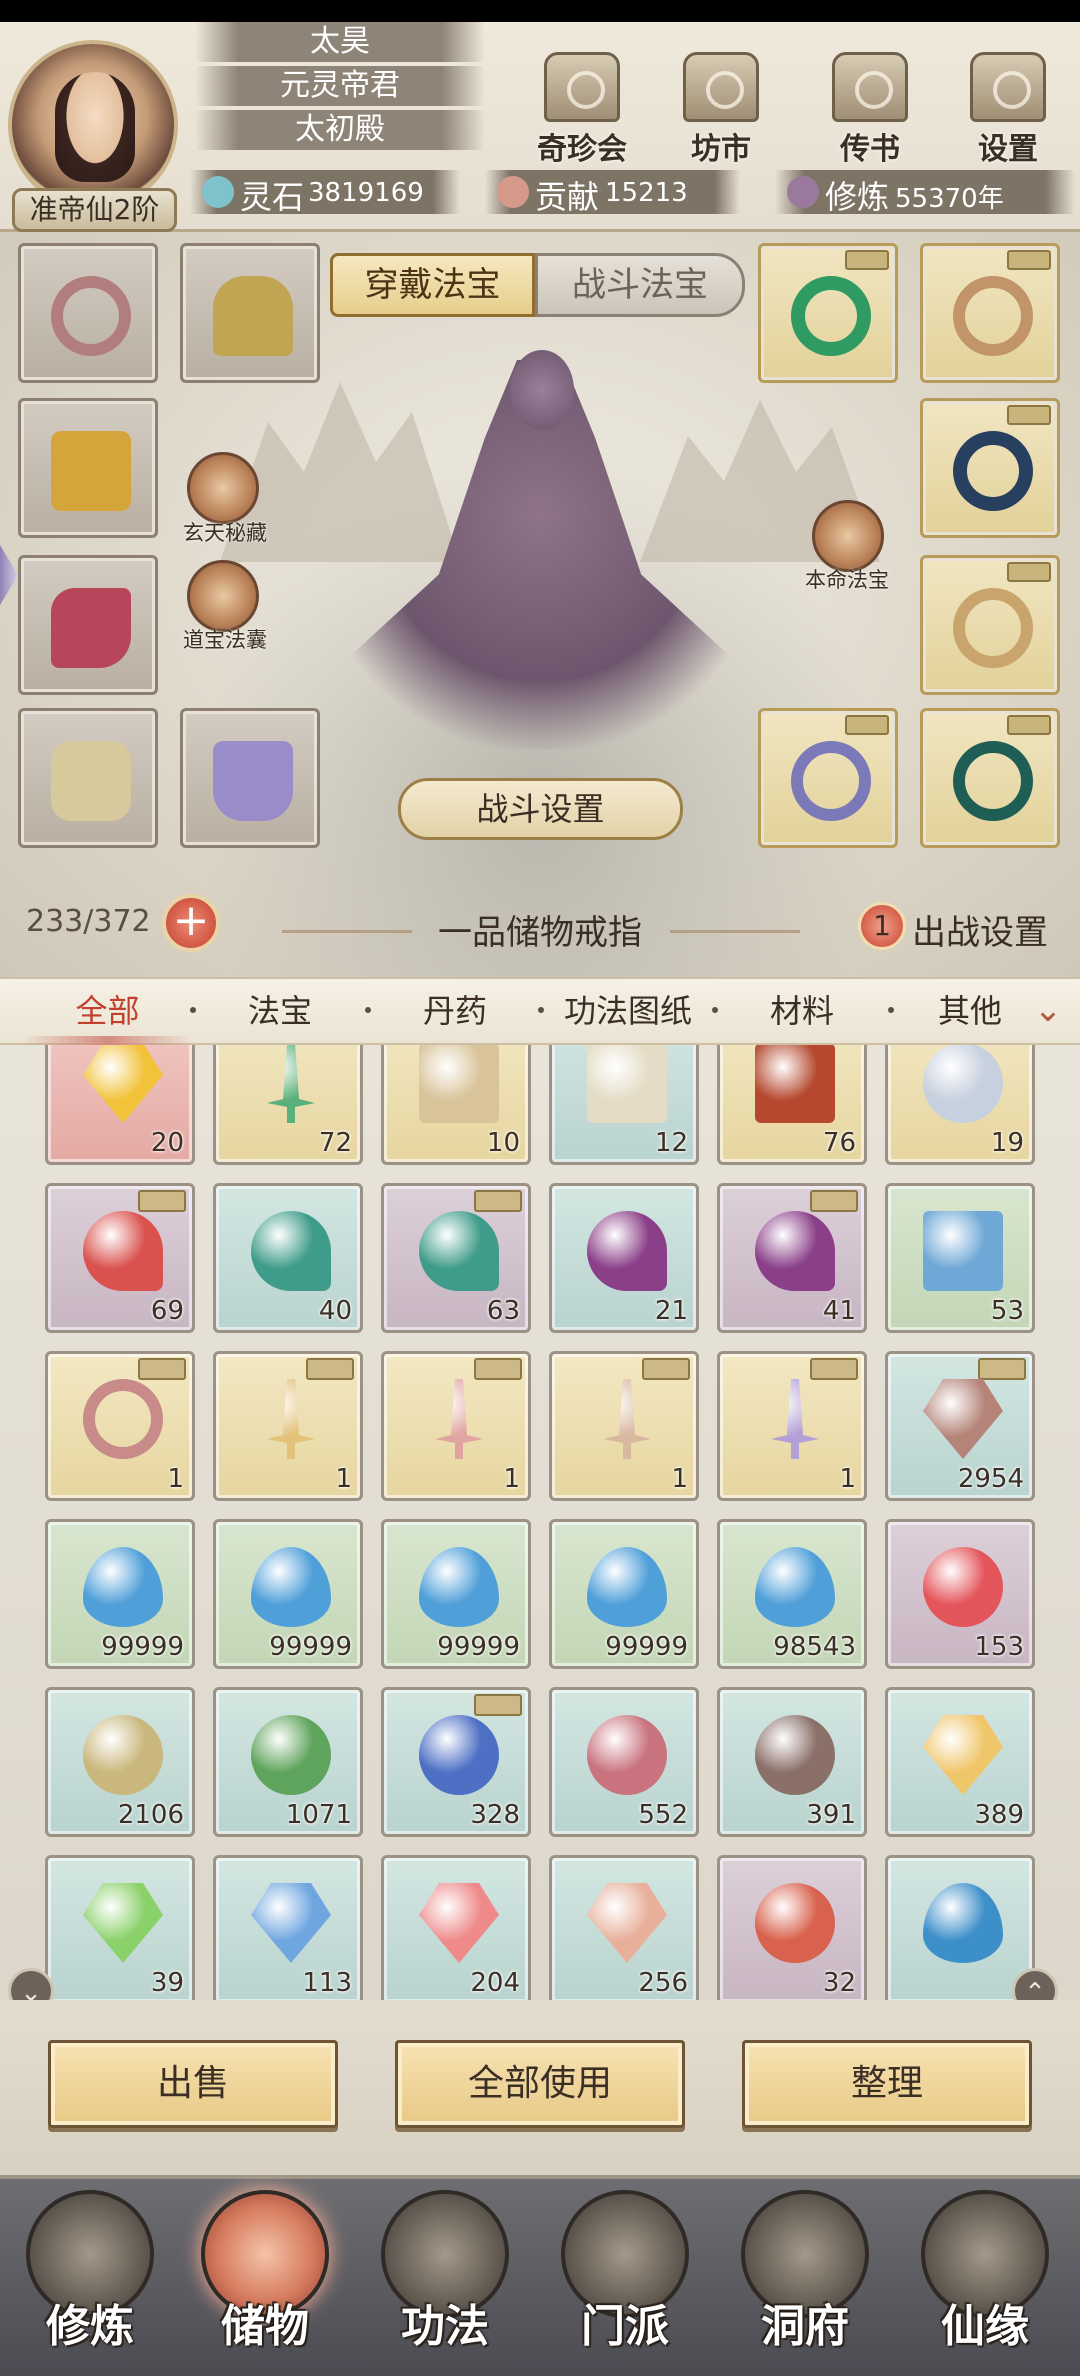  Describe the element at coordinates (94, 210) in the screenshot. I see `realm-badge: 准帝仙2阶` at that location.